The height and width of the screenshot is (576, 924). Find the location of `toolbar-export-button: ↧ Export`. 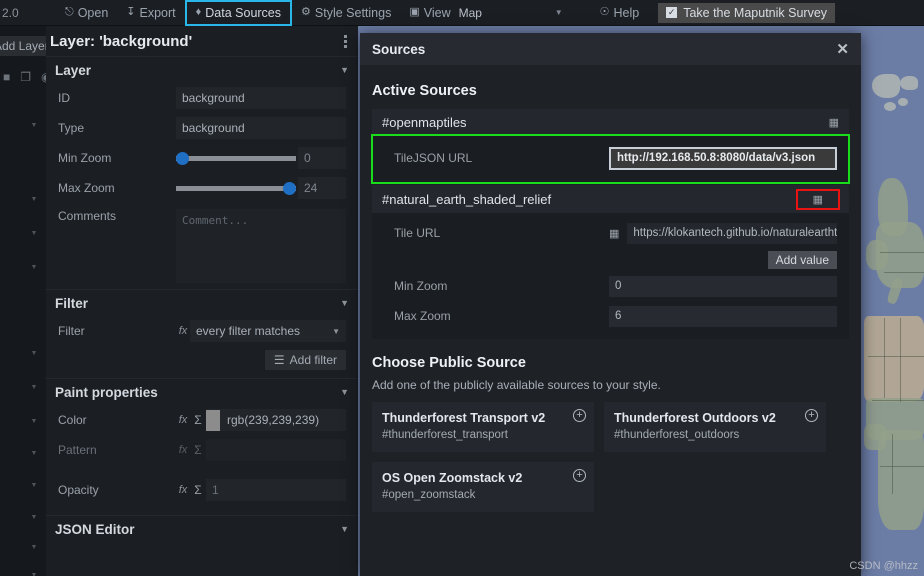

toolbar-export-button: ↧ Export is located at coordinates (150, 13).